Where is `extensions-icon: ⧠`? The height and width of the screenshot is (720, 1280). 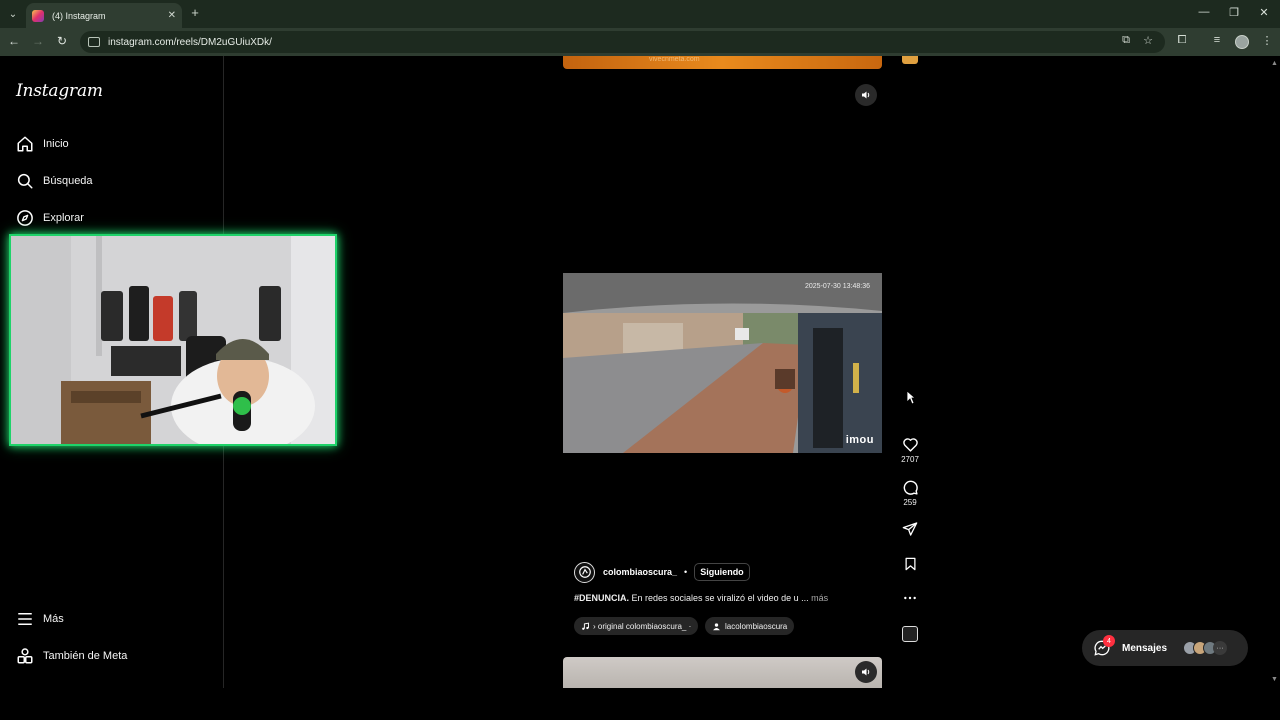
extensions-icon: ⧠ is located at coordinates (1182, 40).